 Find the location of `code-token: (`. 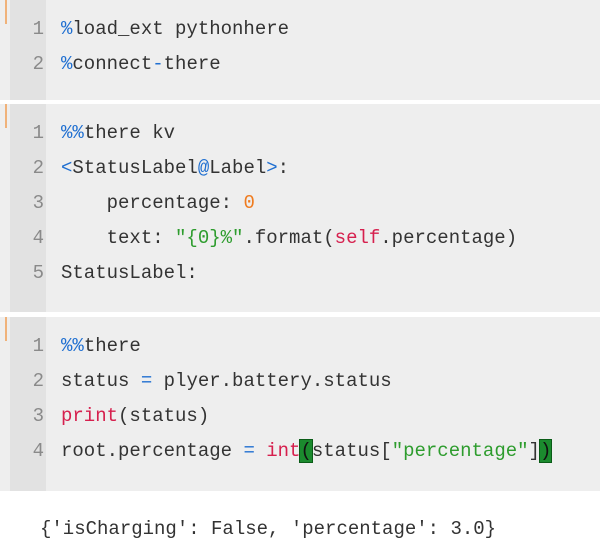

code-token: ( is located at coordinates (306, 451).